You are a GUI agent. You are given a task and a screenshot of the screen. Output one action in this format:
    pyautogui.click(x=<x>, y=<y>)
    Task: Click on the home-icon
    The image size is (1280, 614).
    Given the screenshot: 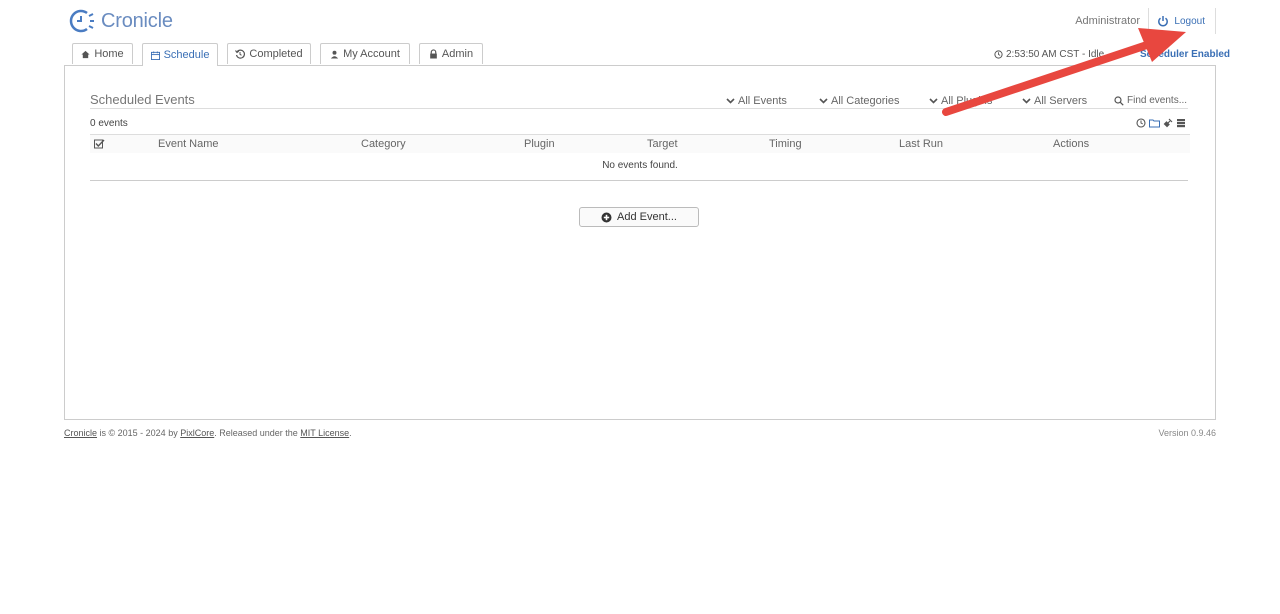 What is the action you would take?
    pyautogui.click(x=85, y=54)
    